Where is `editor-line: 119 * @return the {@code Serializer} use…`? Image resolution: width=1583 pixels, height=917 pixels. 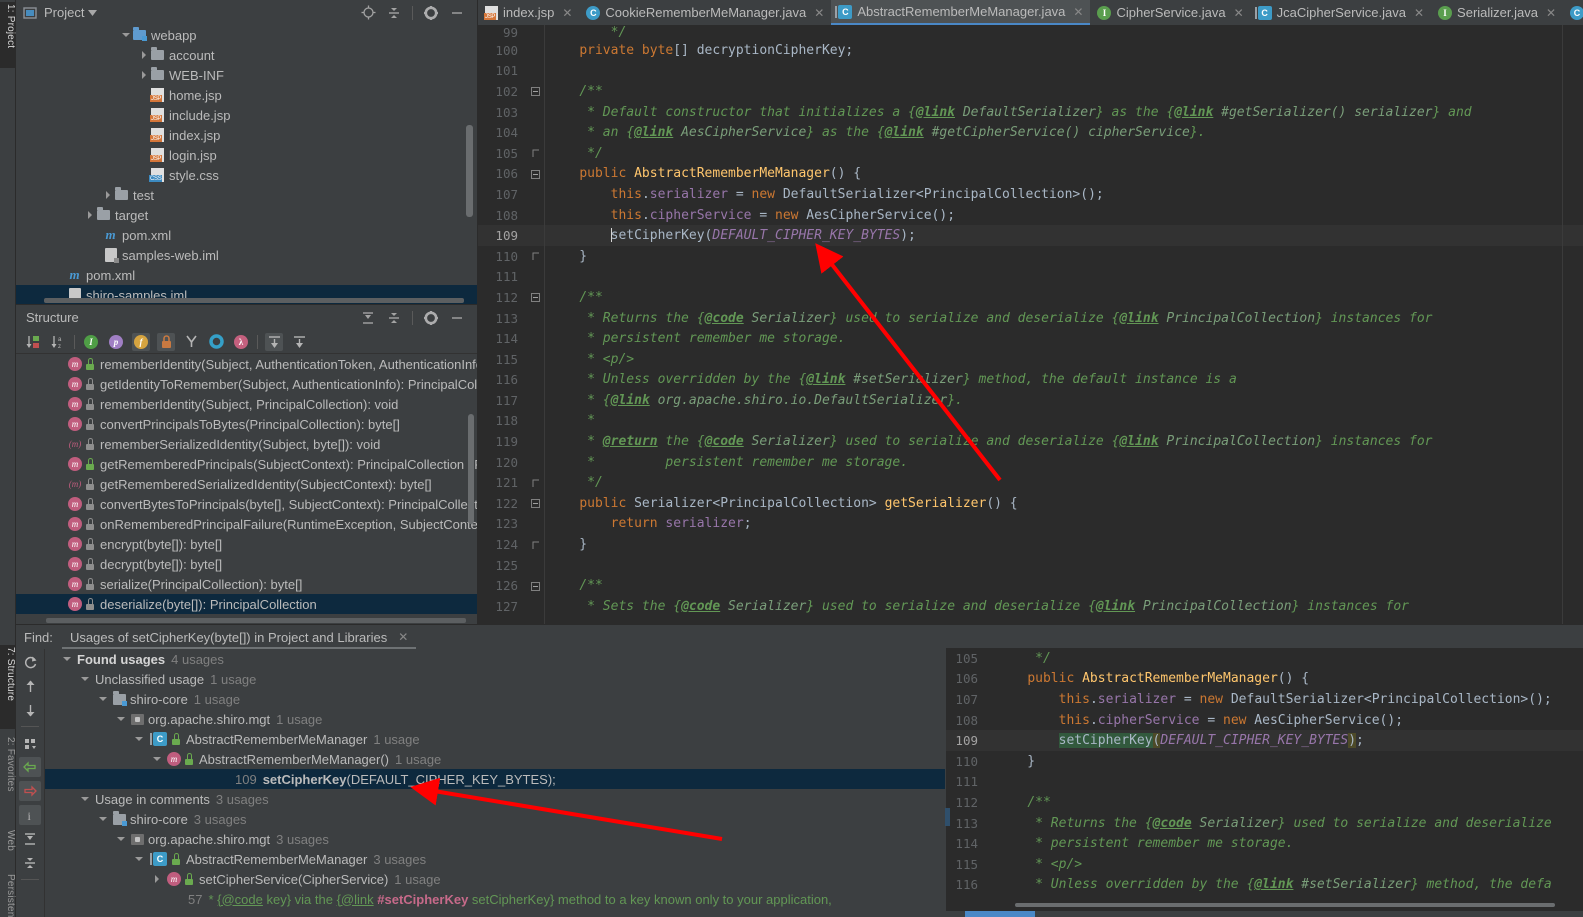
editor-line: 119 * @return the {@code Serializer} use… is located at coordinates (1030, 441).